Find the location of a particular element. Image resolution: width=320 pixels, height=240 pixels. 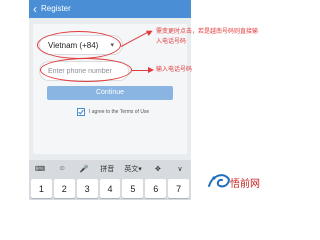

english-button: 英文▾ is located at coordinates (133, 168).